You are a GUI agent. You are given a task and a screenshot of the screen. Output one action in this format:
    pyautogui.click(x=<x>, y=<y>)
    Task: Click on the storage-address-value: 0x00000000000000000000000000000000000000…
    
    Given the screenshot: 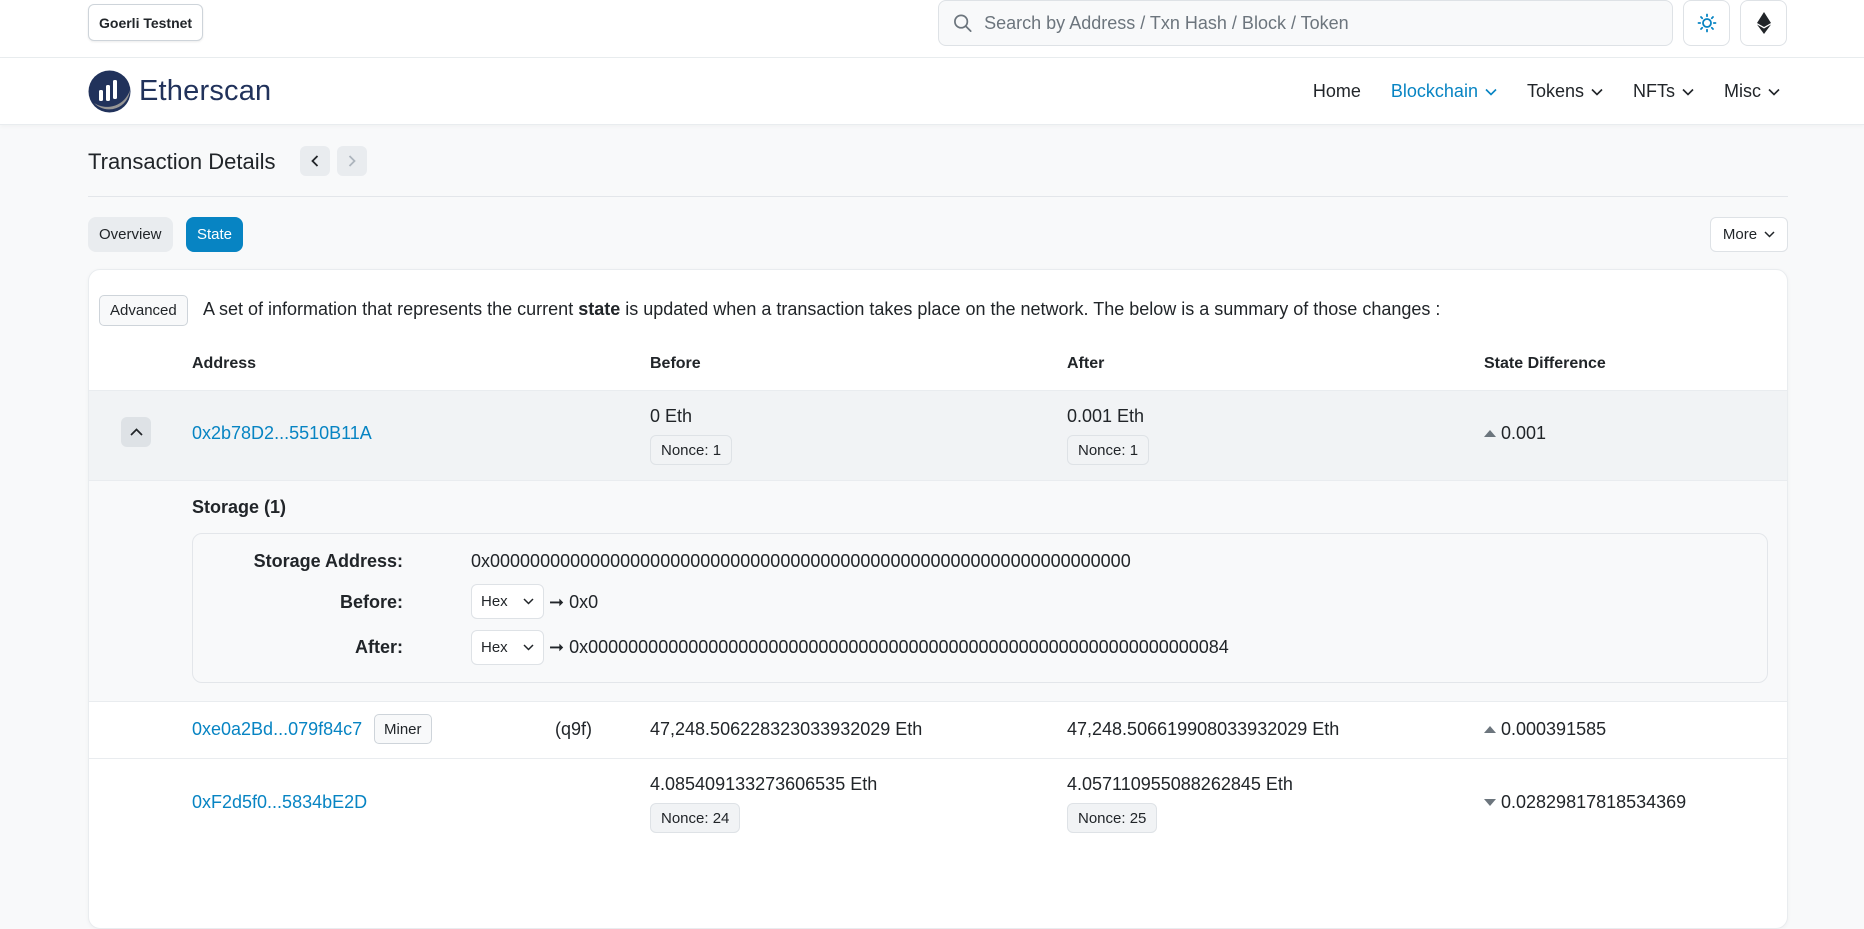 What is the action you would take?
    pyautogui.click(x=801, y=561)
    